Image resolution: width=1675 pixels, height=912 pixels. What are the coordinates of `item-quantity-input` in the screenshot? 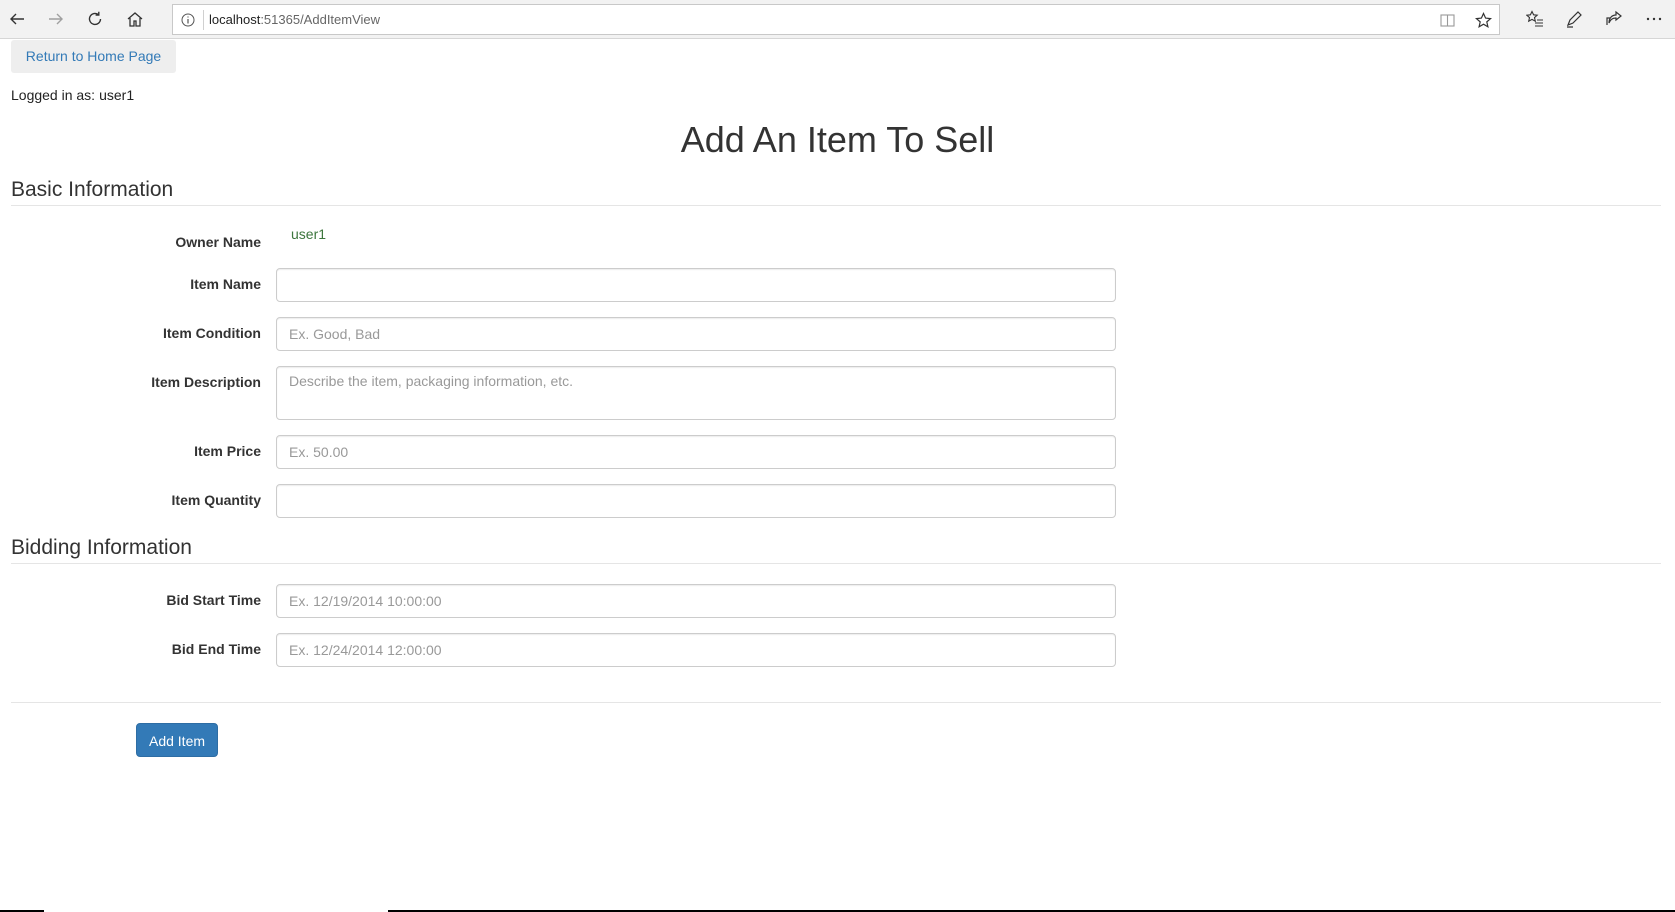 It's located at (696, 501).